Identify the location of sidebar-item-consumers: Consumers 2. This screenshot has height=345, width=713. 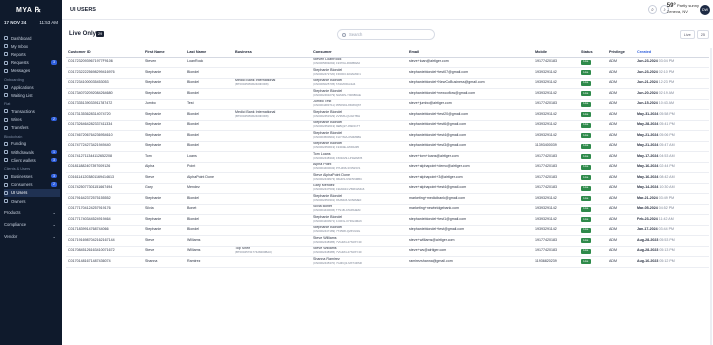
(32, 185).